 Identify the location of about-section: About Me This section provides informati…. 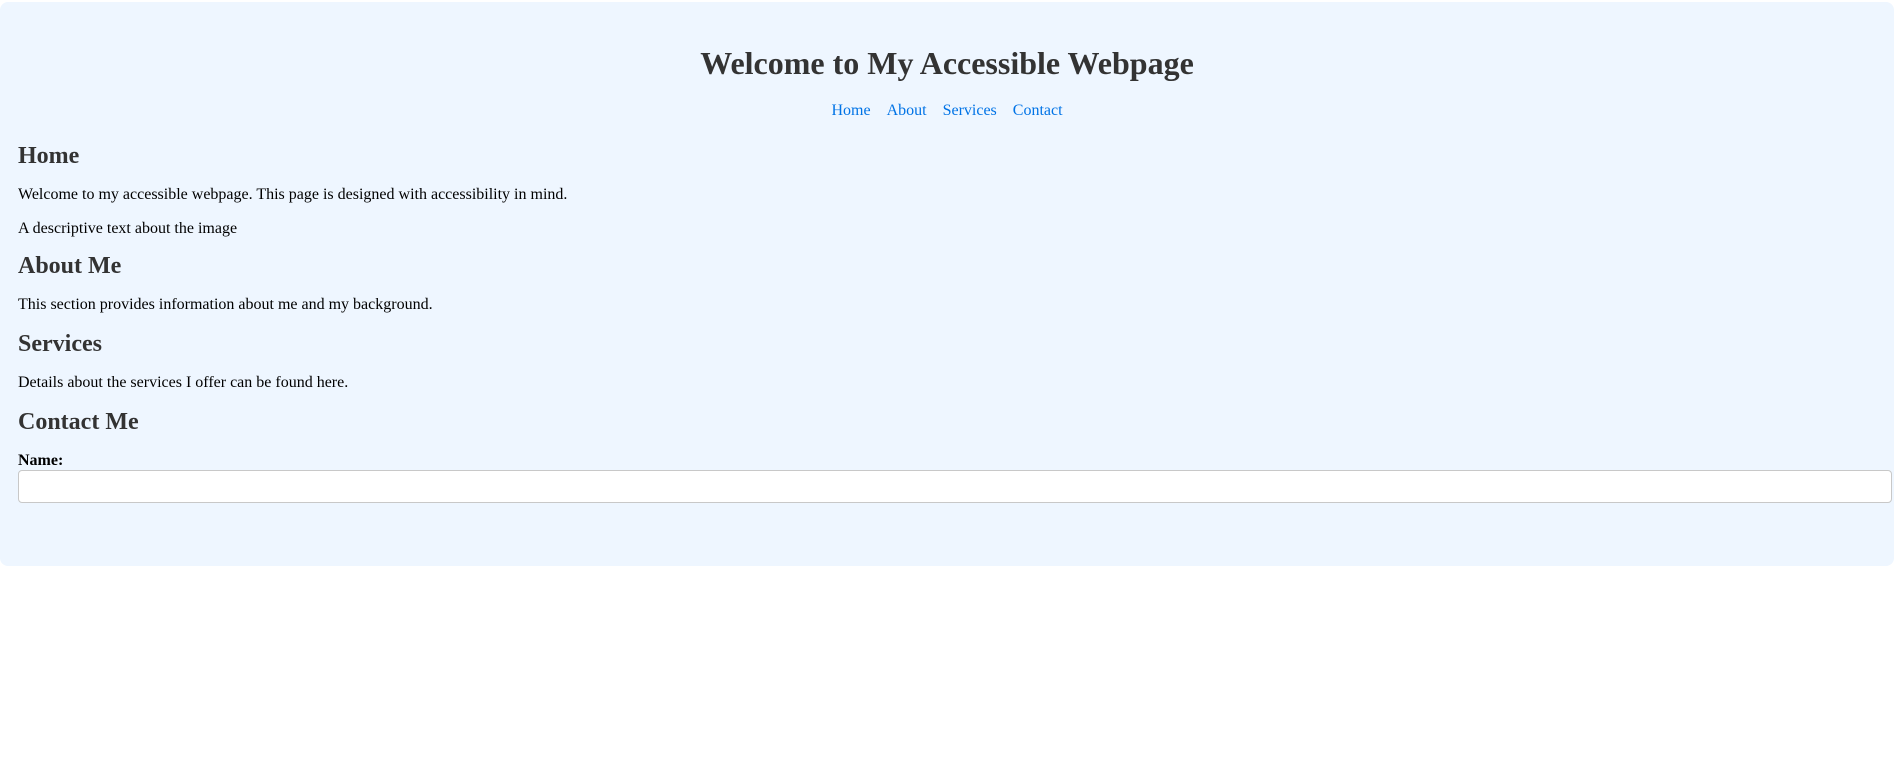
(947, 283).